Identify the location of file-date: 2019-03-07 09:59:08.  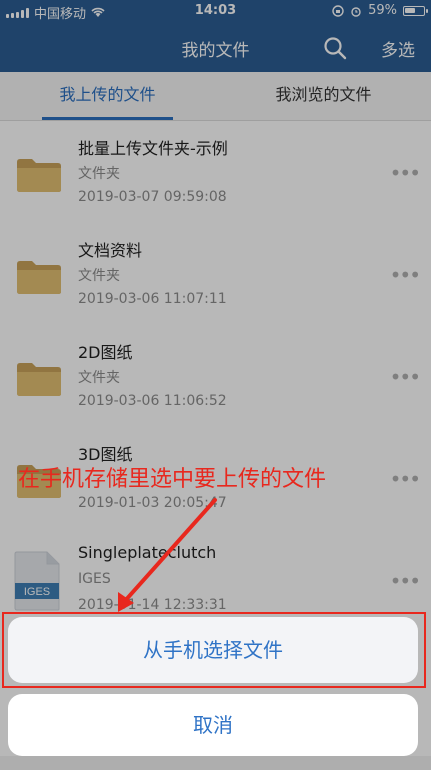
(152, 197).